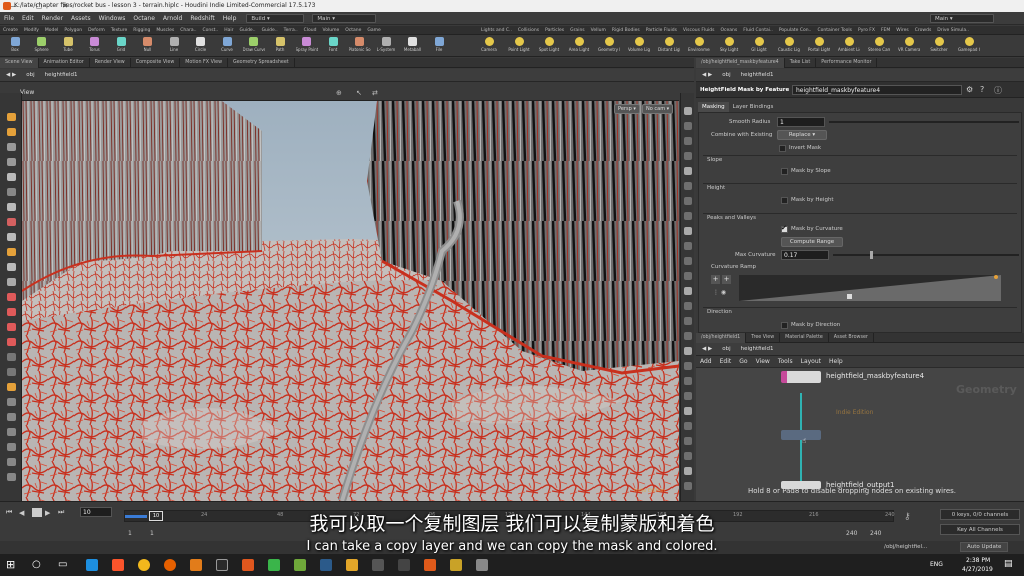  I want to click on invert-mask-checkbox, so click(782, 148).